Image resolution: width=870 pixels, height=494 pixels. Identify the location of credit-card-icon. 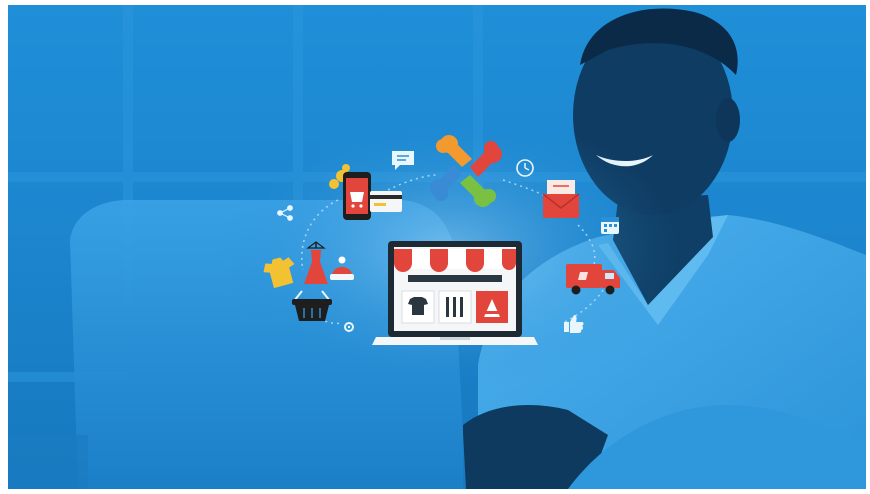
(386, 201).